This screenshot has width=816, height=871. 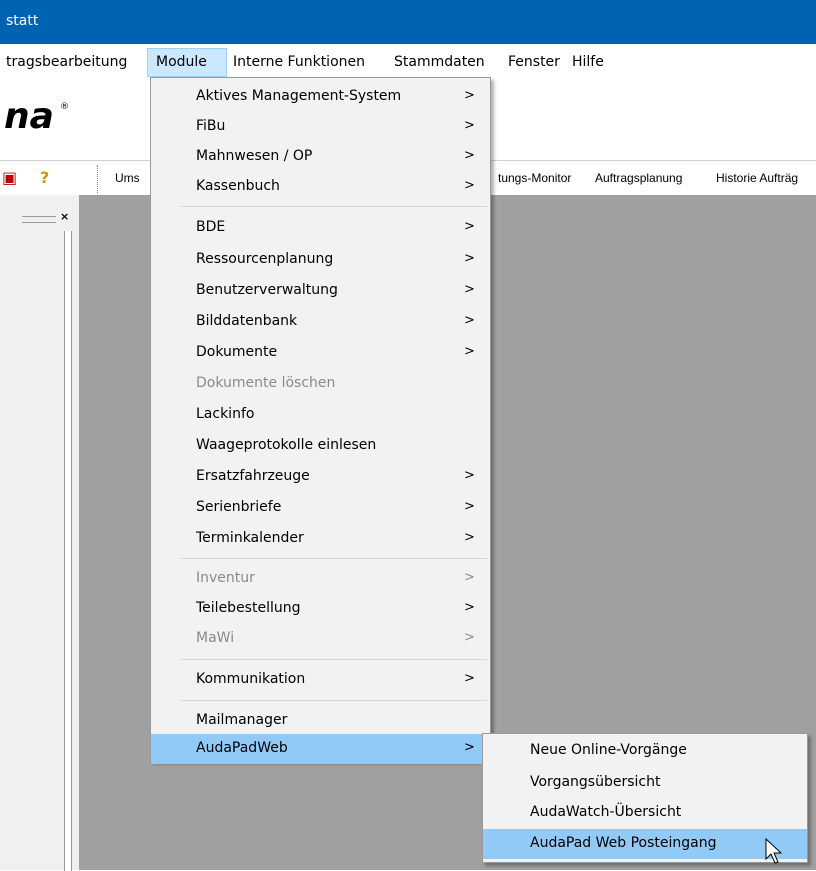 I want to click on menu-item-aktives-management-system: Aktives Management-System >, so click(x=320, y=97).